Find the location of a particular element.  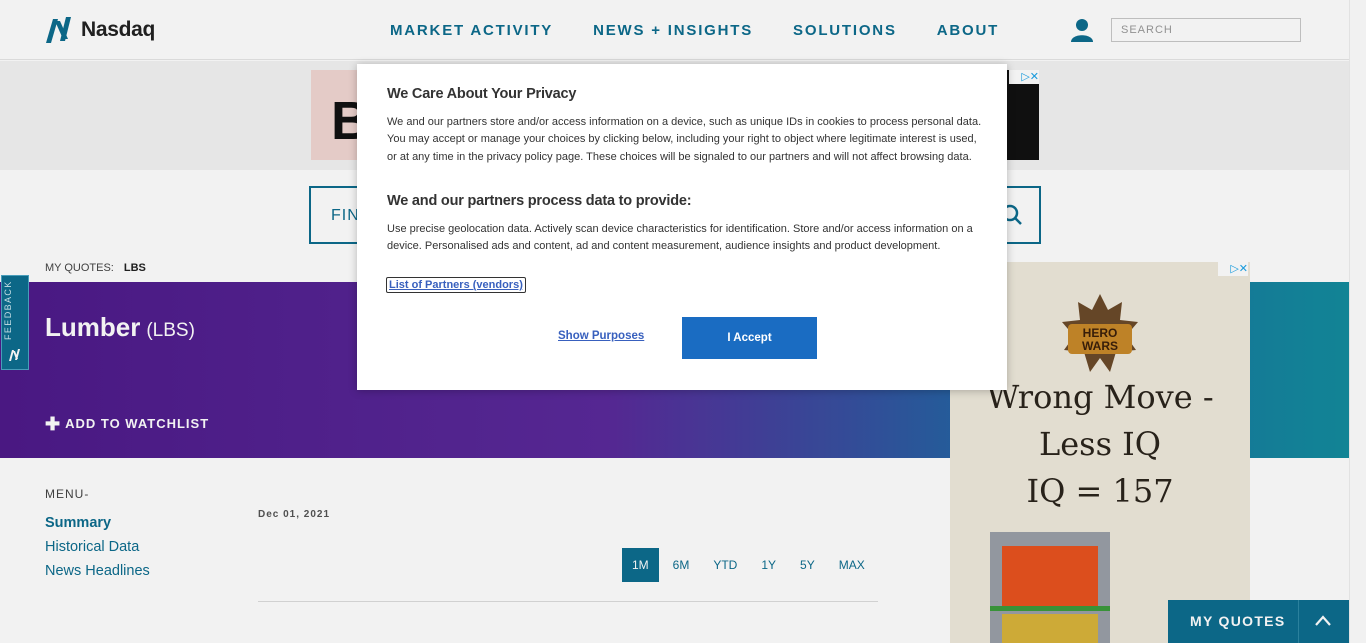

accept-button: I Accept is located at coordinates (749, 338).